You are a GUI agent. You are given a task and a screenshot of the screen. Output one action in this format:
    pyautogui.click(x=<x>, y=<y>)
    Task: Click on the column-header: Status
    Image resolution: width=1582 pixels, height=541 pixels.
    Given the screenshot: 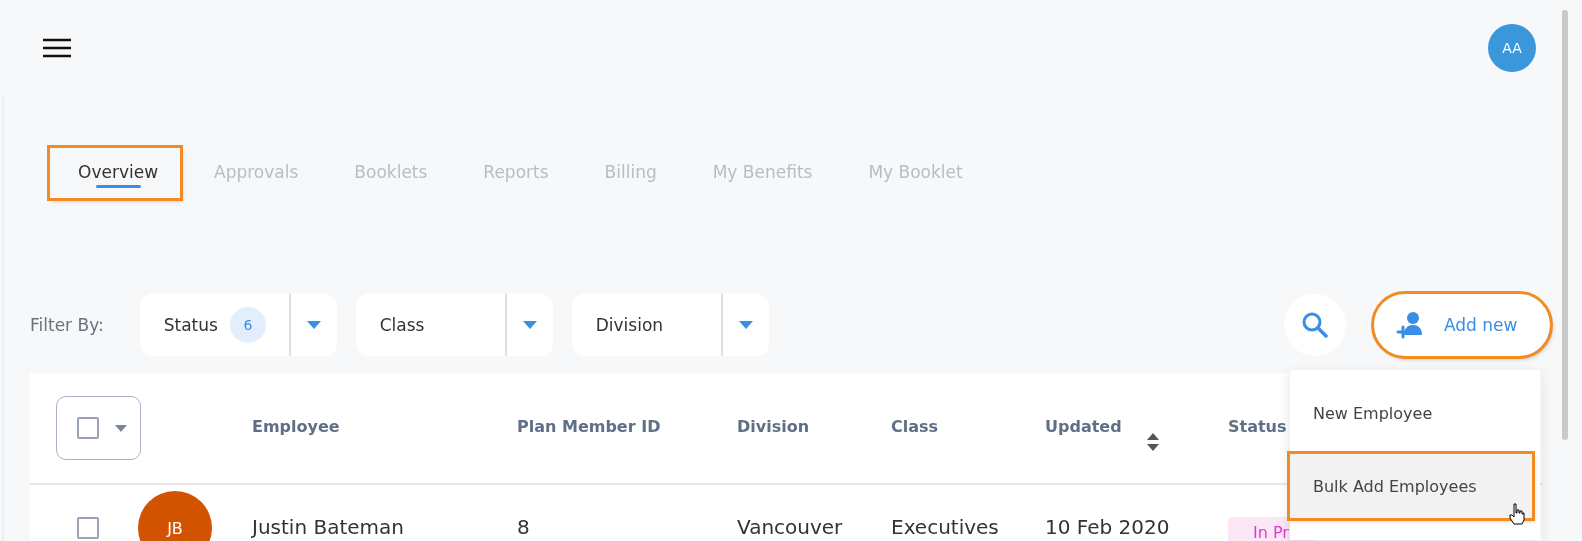 What is the action you would take?
    pyautogui.click(x=1257, y=426)
    